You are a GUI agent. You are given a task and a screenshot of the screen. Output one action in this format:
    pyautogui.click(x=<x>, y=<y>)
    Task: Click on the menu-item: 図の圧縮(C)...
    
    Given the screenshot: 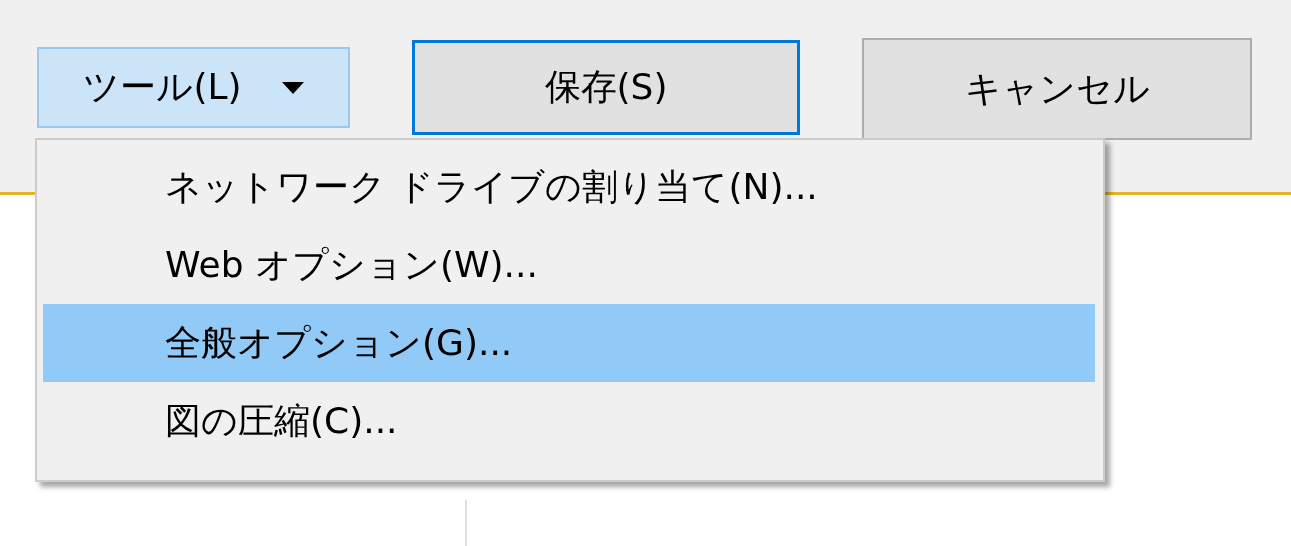 What is the action you would take?
    pyautogui.click(x=569, y=421)
    